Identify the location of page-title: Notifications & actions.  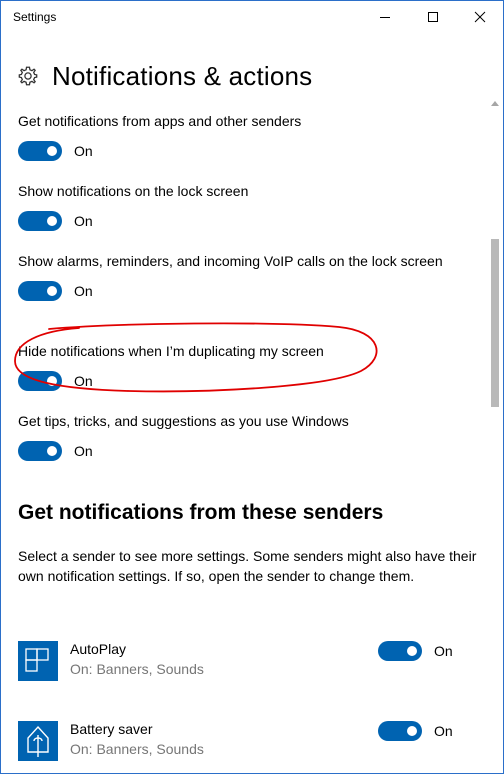
(182, 75).